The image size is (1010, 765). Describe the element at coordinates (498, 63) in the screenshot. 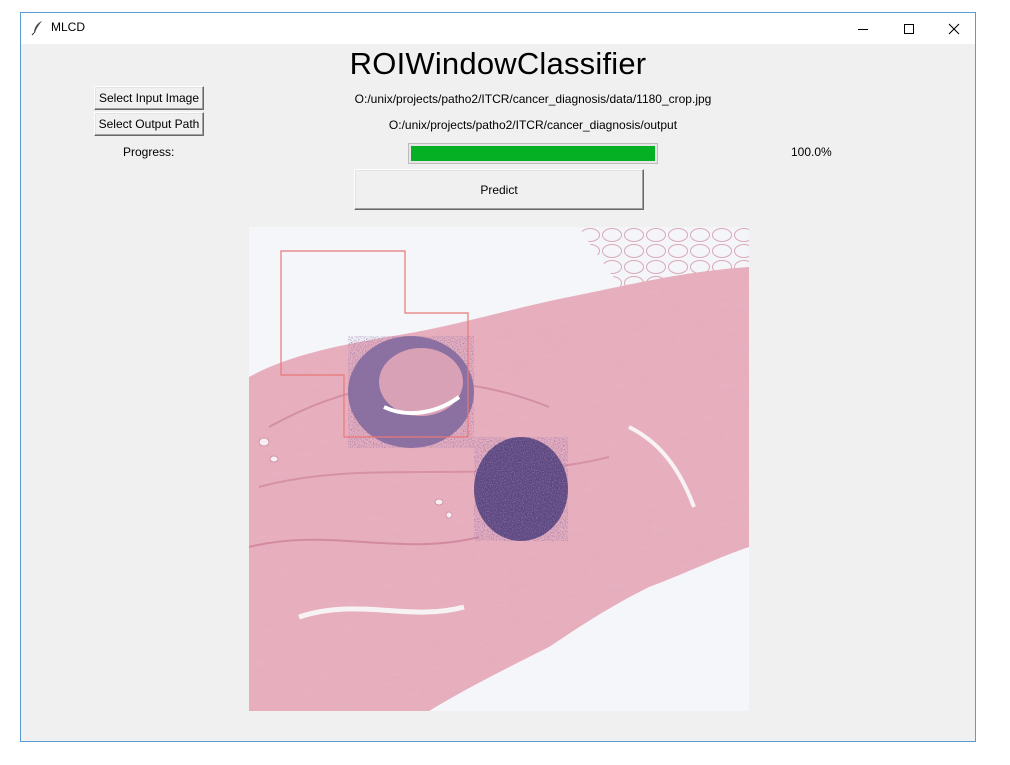

I see `app-heading: ROIWindowClassifier` at that location.